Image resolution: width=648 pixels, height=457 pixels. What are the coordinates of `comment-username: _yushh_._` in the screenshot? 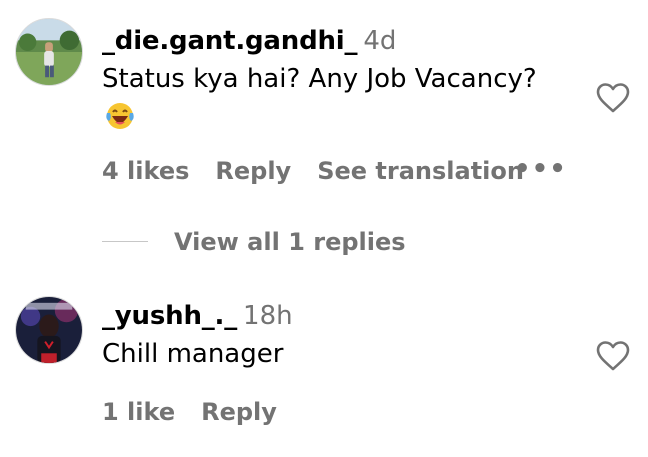 It's located at (169, 316).